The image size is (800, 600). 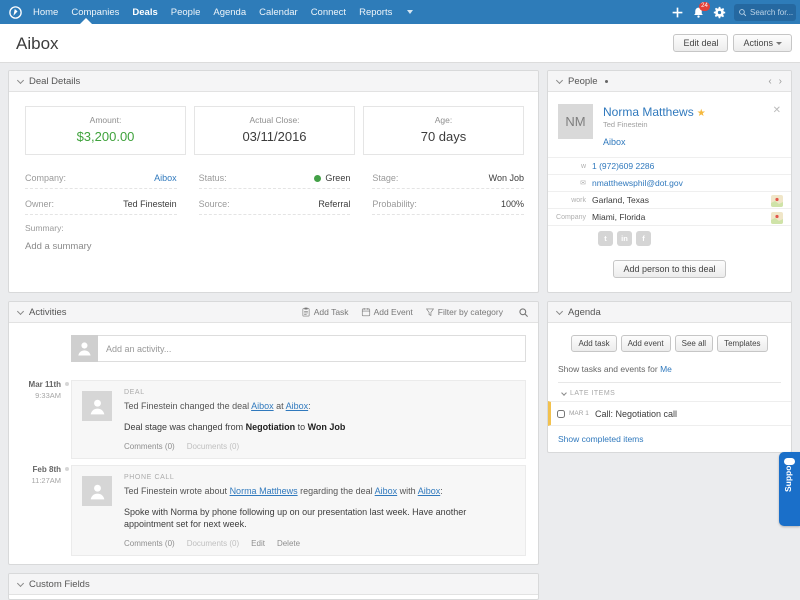 I want to click on delete-link: Delete, so click(x=288, y=543).